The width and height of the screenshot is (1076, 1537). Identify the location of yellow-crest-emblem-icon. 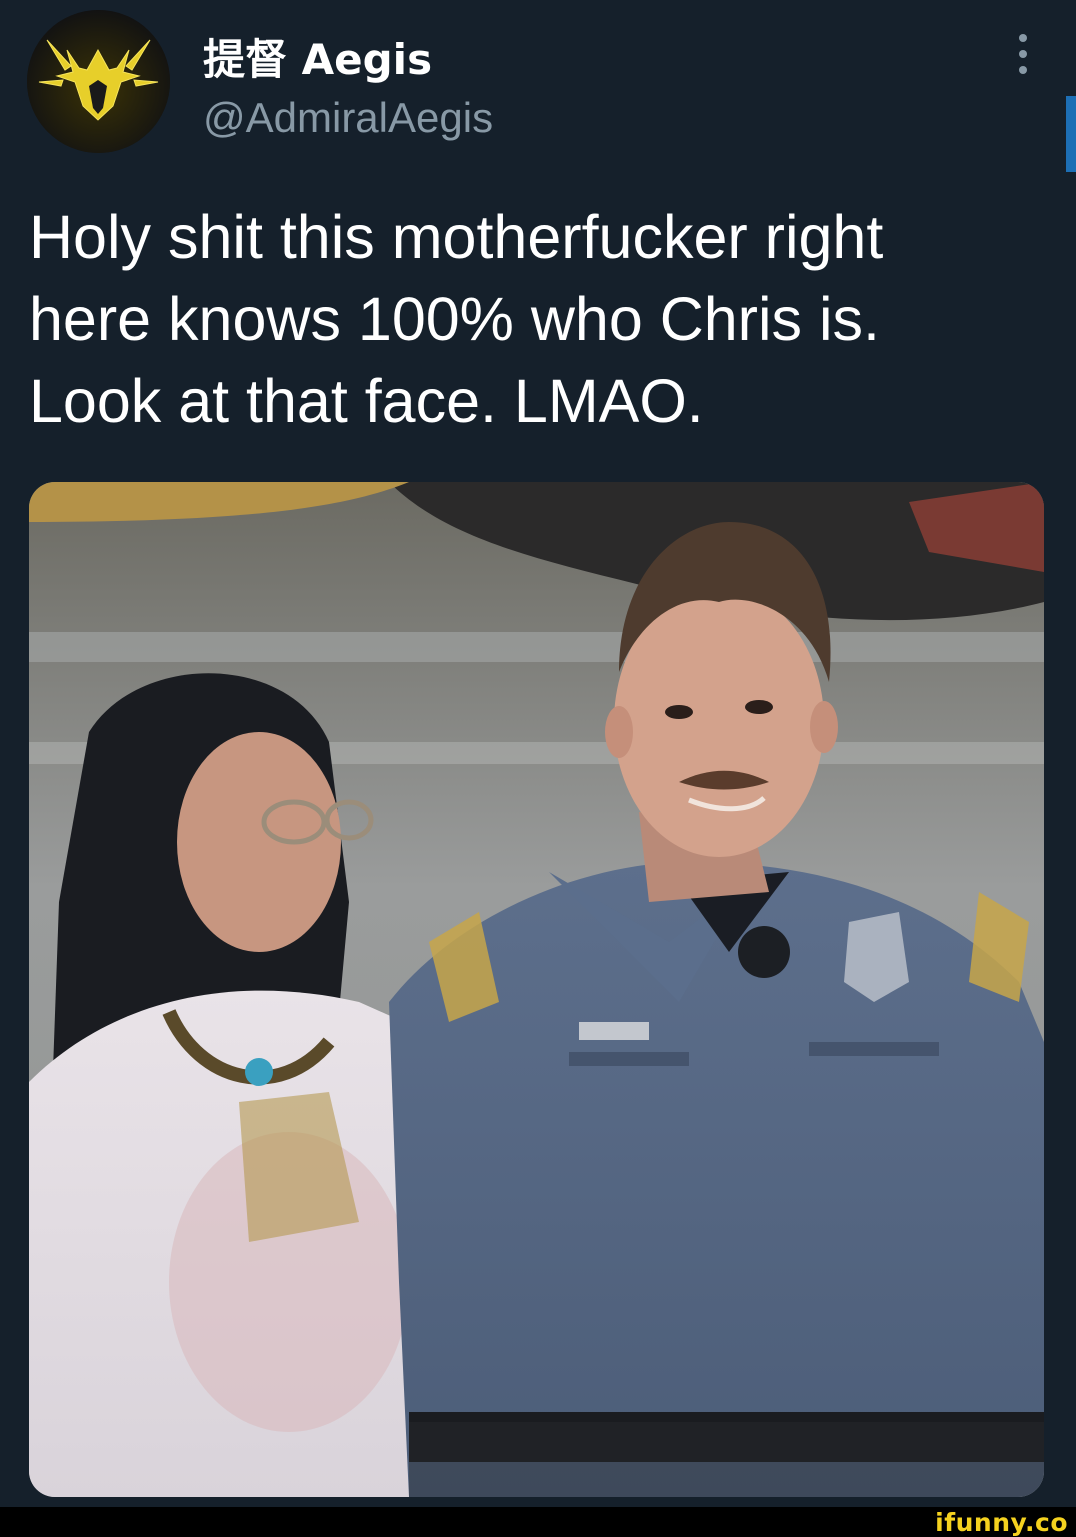
(98, 81).